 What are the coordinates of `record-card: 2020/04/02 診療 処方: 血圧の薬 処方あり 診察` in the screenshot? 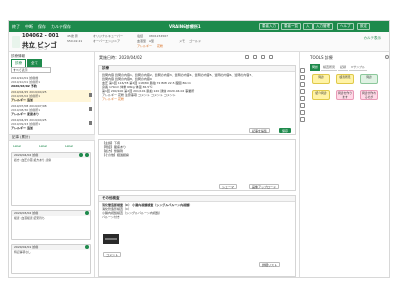 It's located at (51, 179).